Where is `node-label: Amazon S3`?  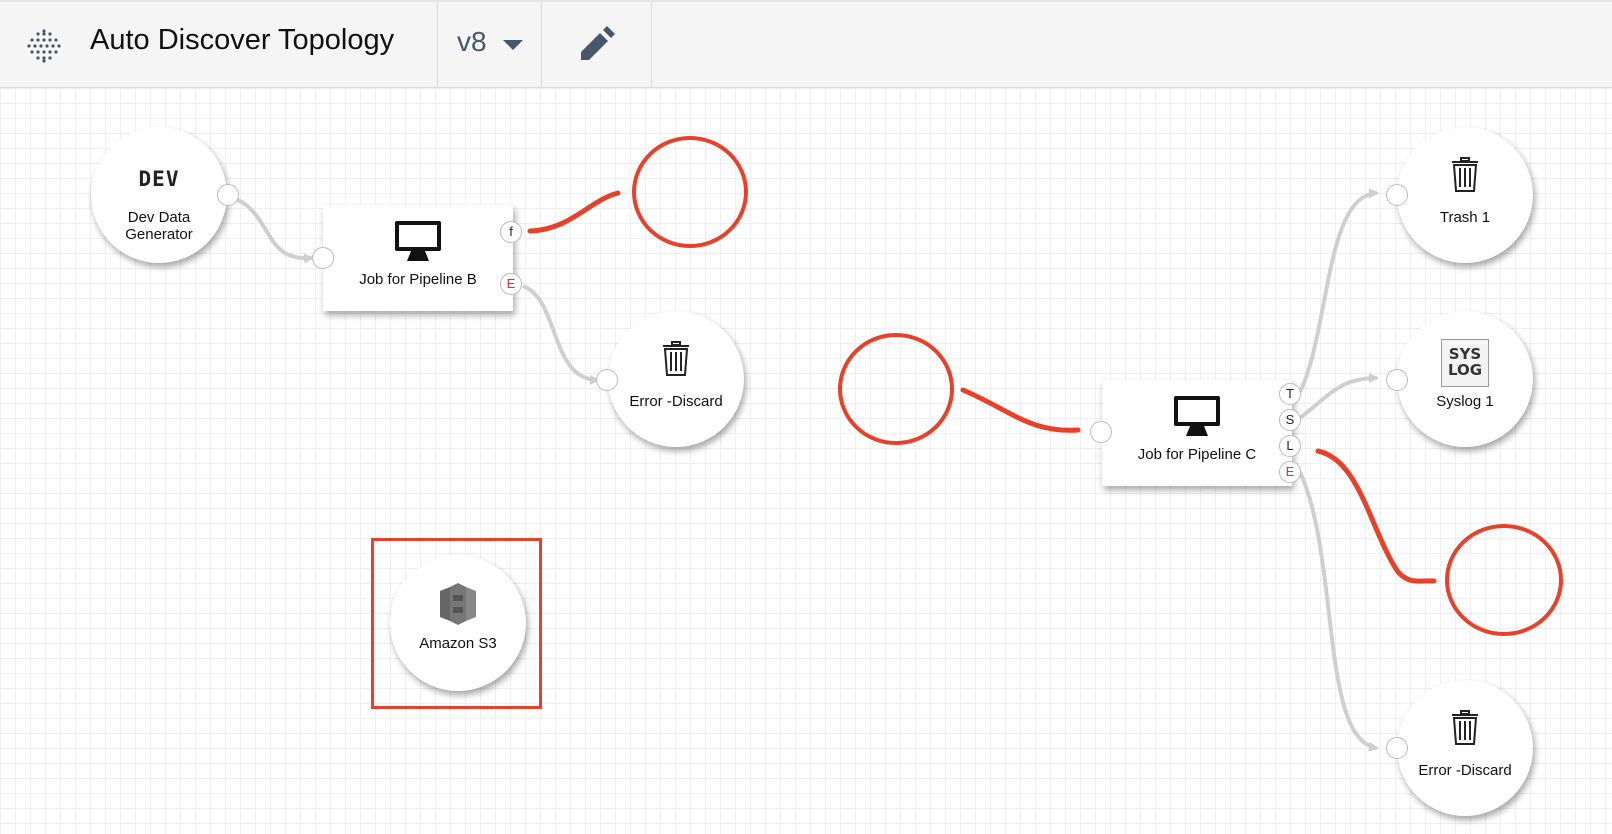 node-label: Amazon S3 is located at coordinates (458, 643).